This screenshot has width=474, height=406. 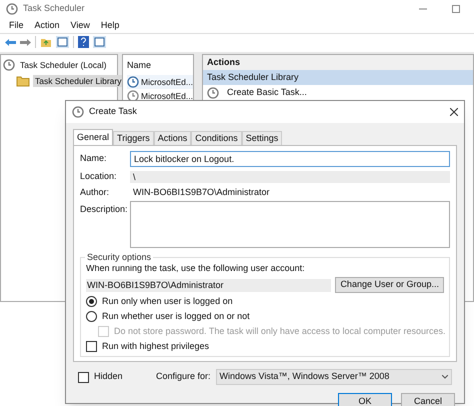 What do you see at coordinates (456, 9) in the screenshot?
I see `maximize-icon` at bounding box center [456, 9].